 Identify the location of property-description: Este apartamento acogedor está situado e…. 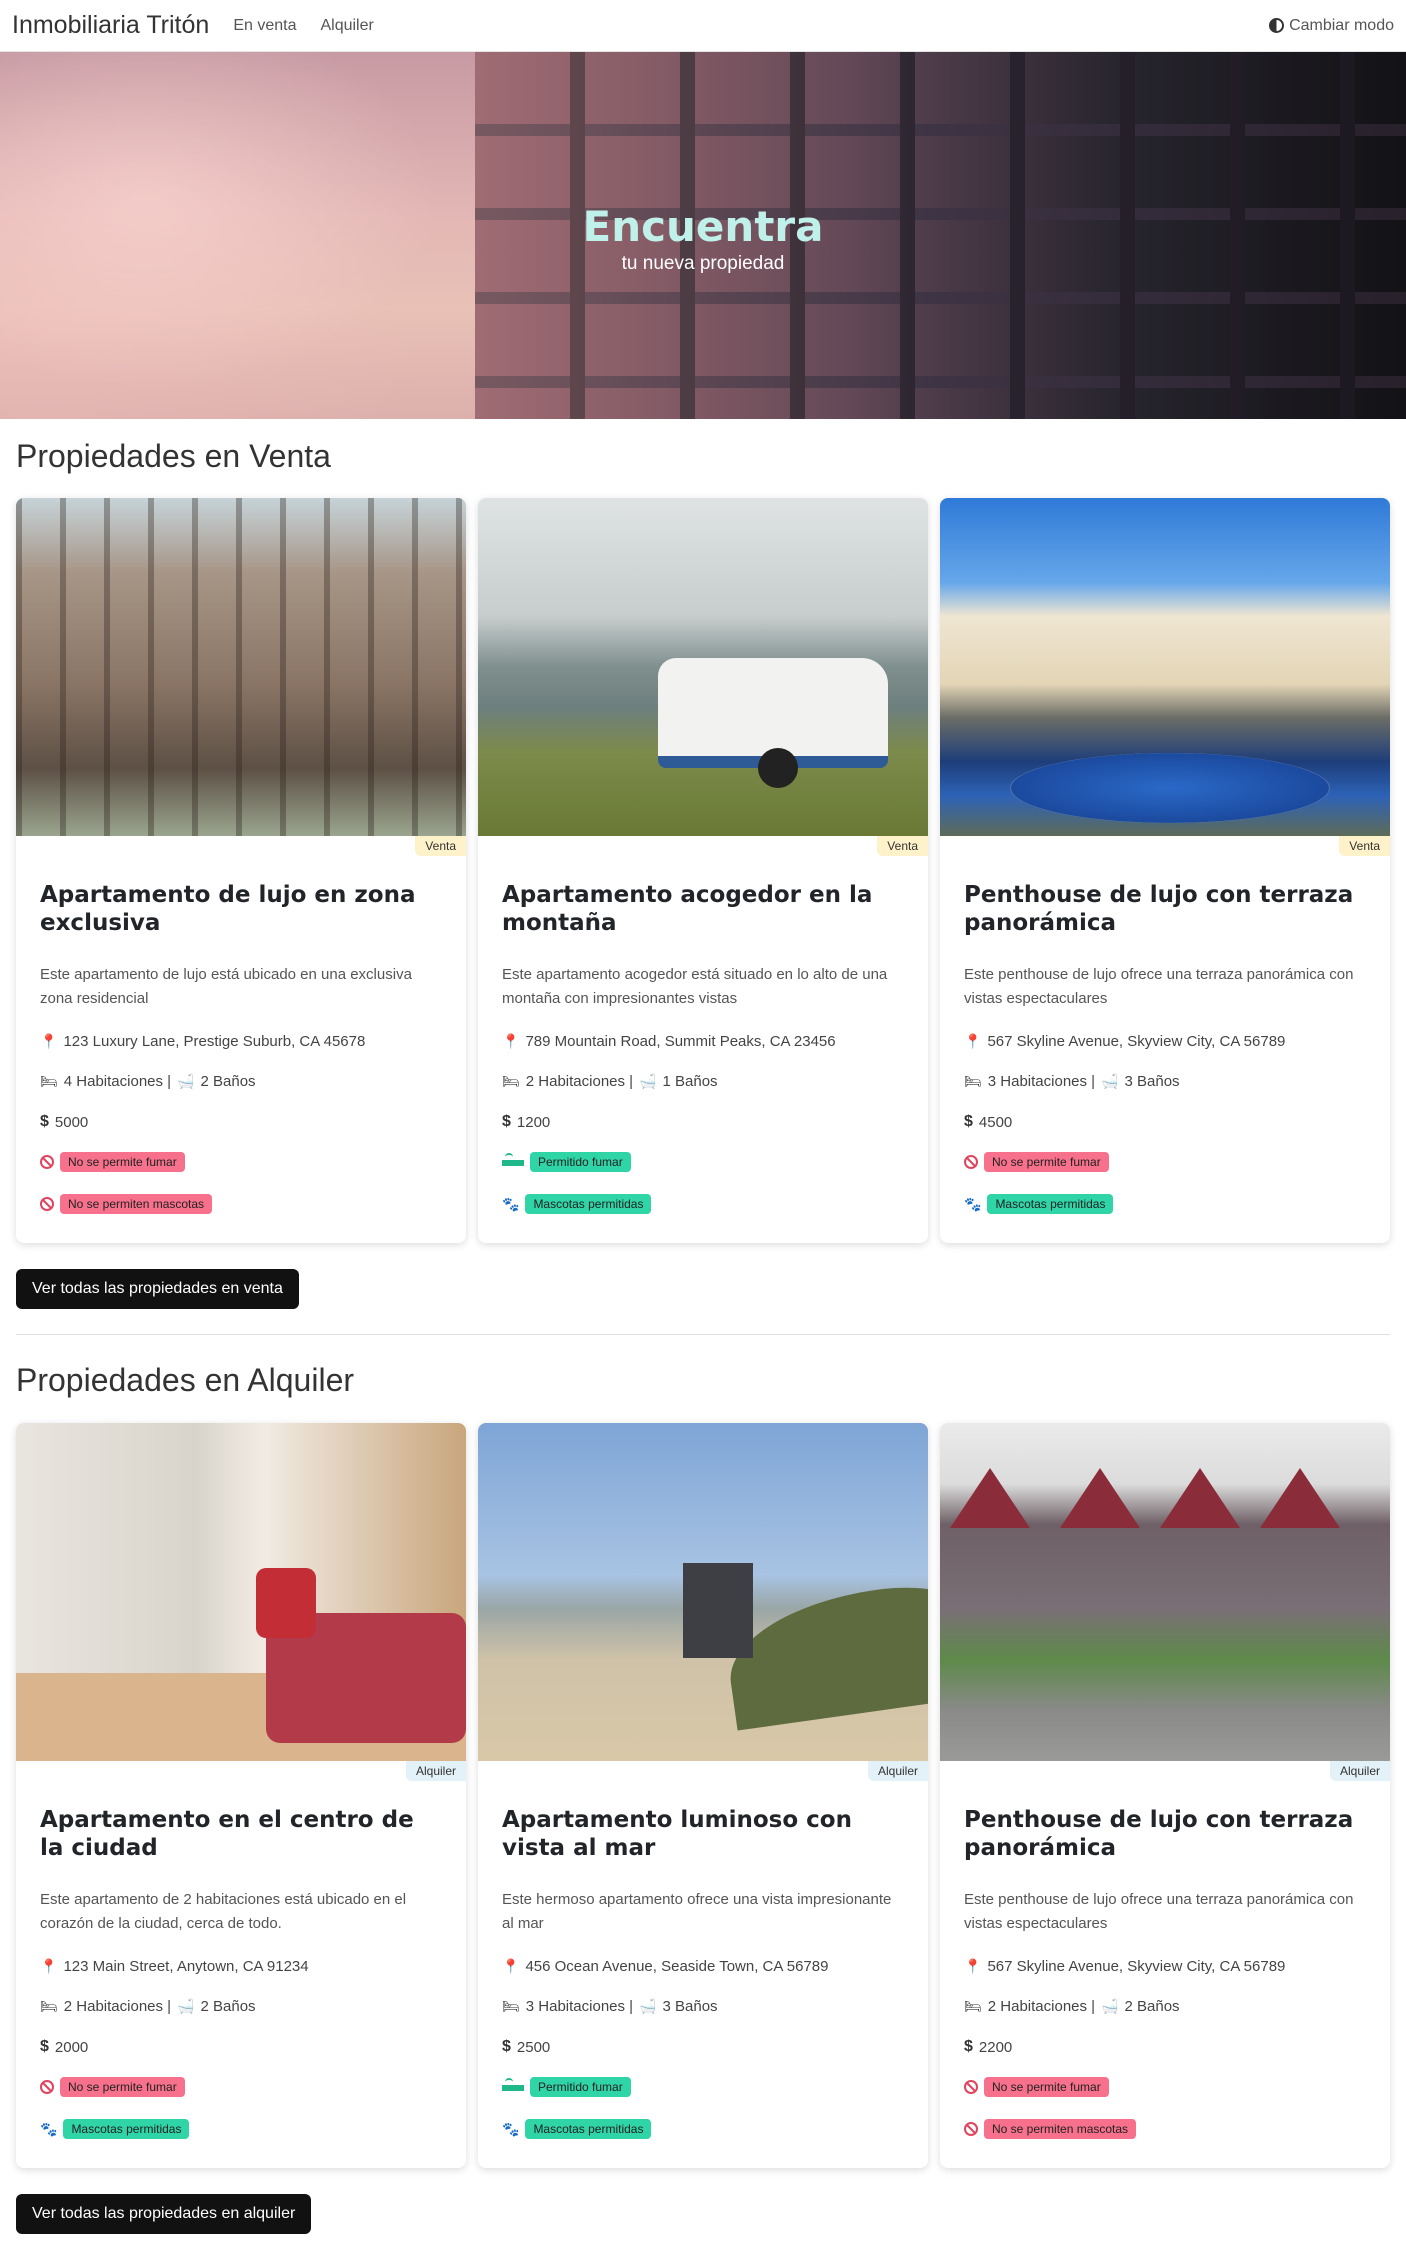
(695, 986).